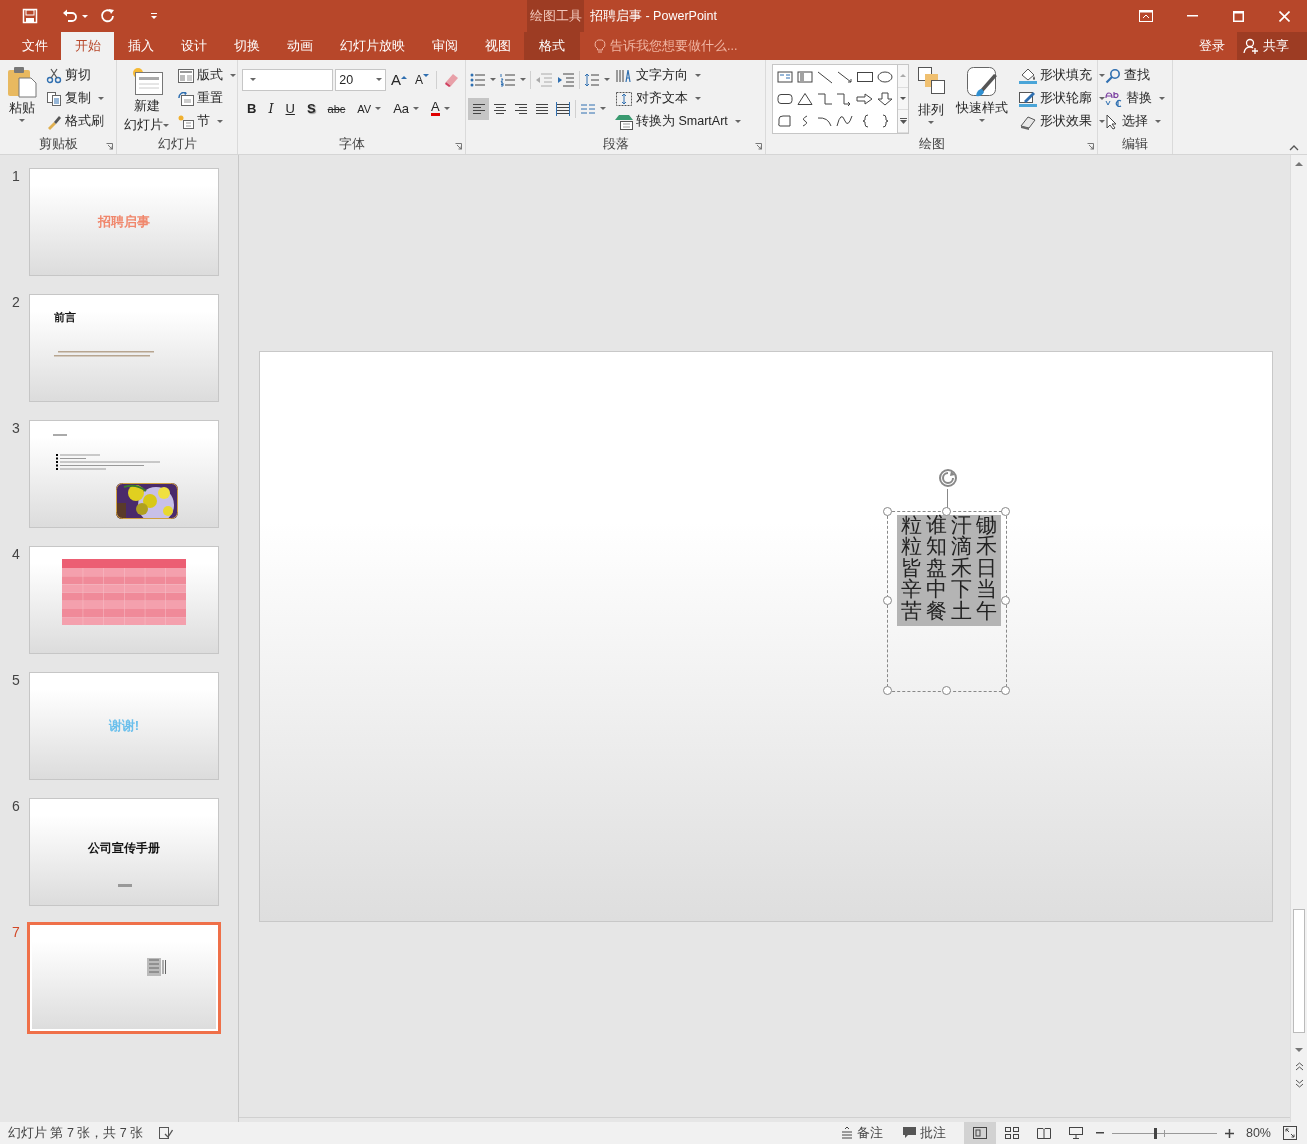 The height and width of the screenshot is (1144, 1307). What do you see at coordinates (478, 79) in the screenshot?
I see `bullet-list-icon` at bounding box center [478, 79].